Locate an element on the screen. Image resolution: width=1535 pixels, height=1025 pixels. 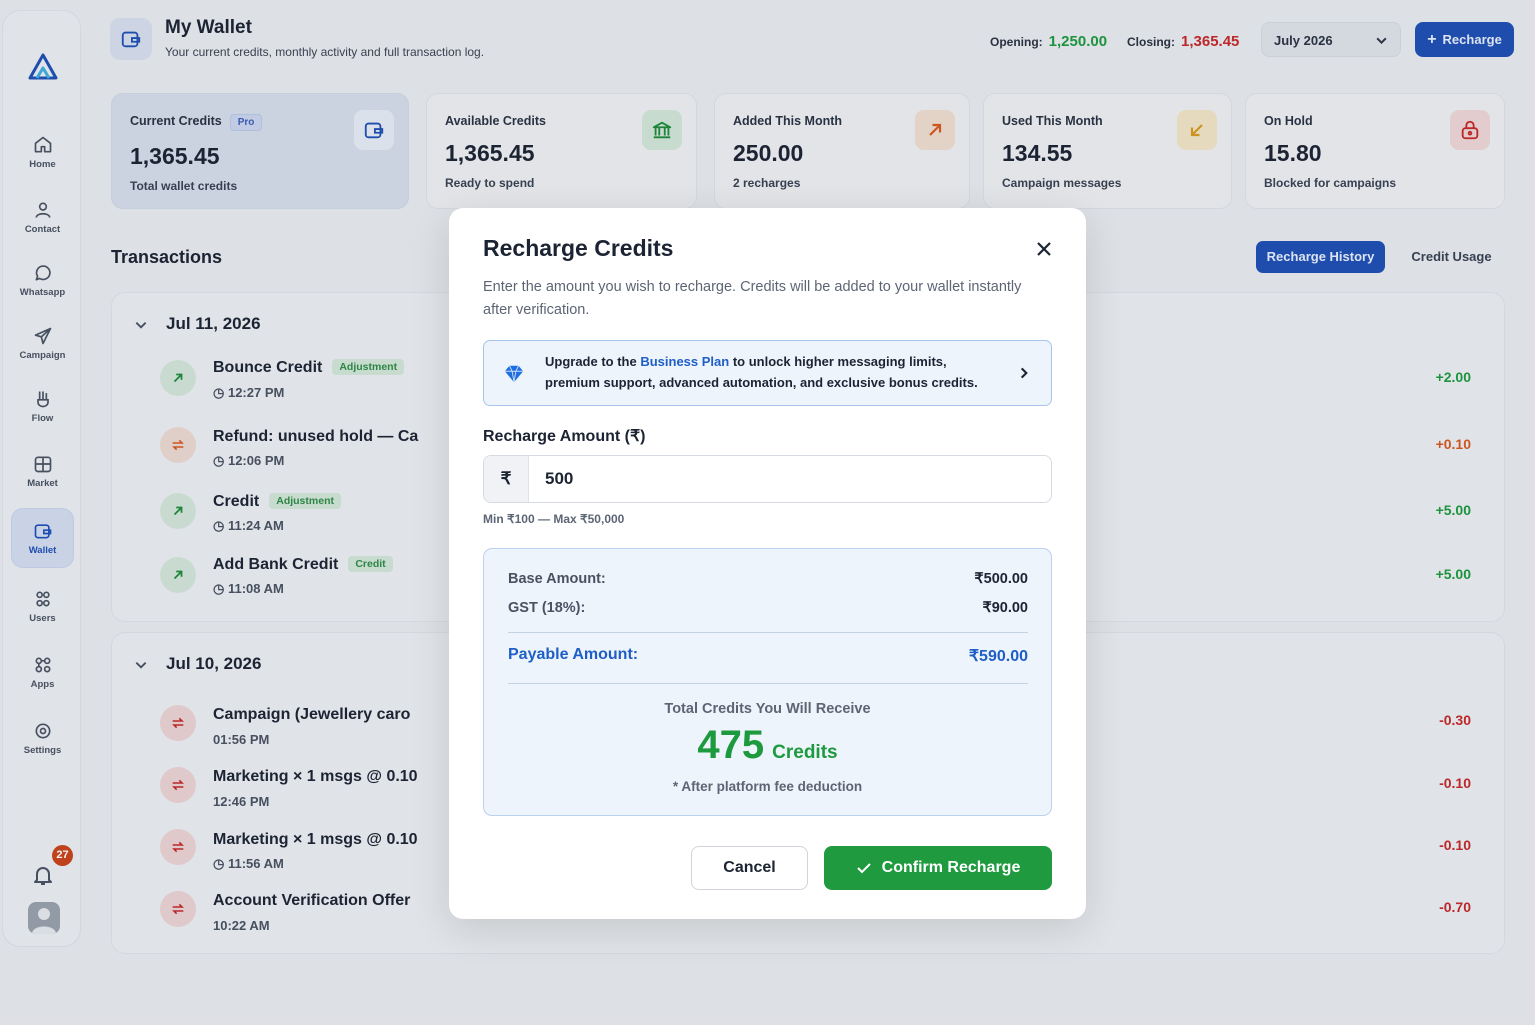
amount-label: Recharge Amount (₹) is located at coordinates (564, 436).